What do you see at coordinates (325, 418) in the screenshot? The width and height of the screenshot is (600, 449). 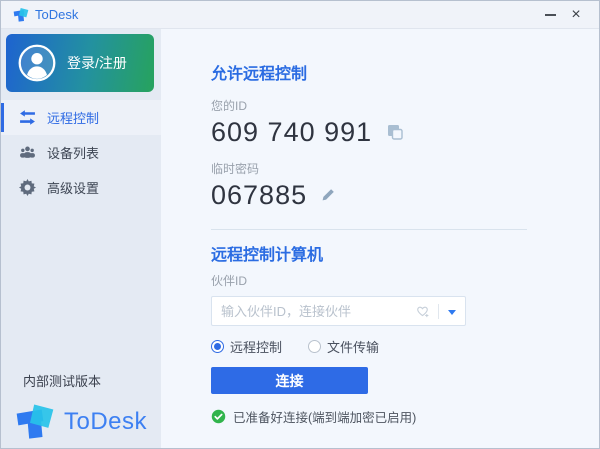 I see `status-text: 已准备好连接(端到端加密已启用)` at bounding box center [325, 418].